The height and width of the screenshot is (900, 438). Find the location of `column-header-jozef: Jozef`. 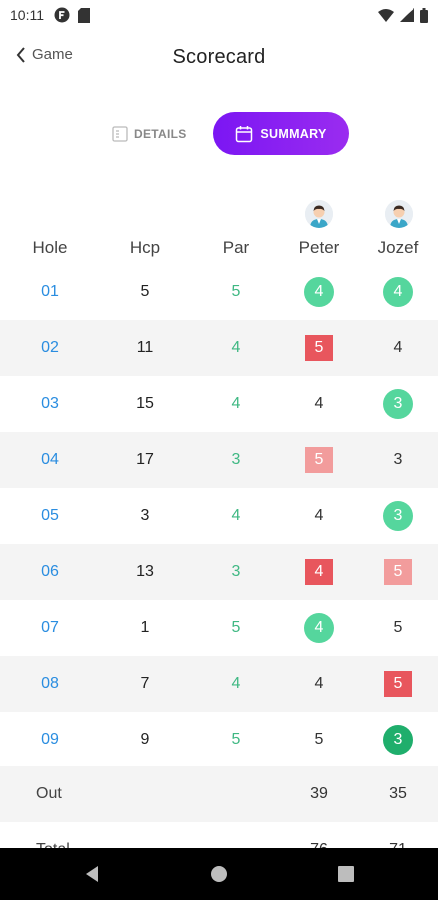

column-header-jozef: Jozef is located at coordinates (398, 247).